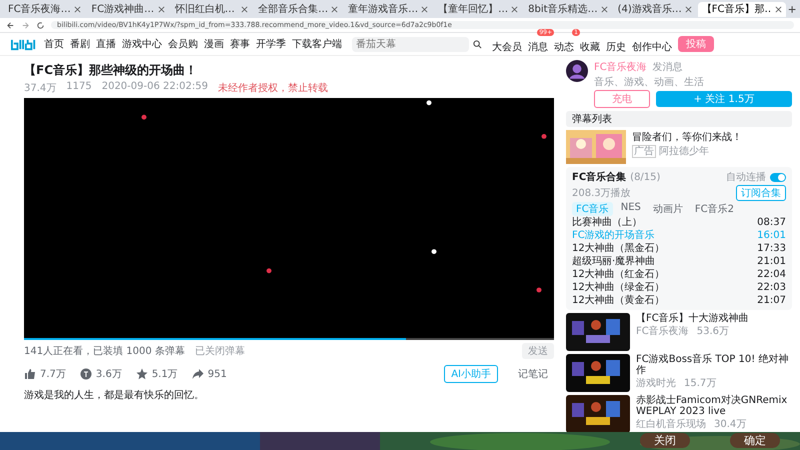 The height and width of the screenshot is (450, 800). Describe the element at coordinates (142, 44) in the screenshot. I see `nav-link: 游戏中心` at that location.